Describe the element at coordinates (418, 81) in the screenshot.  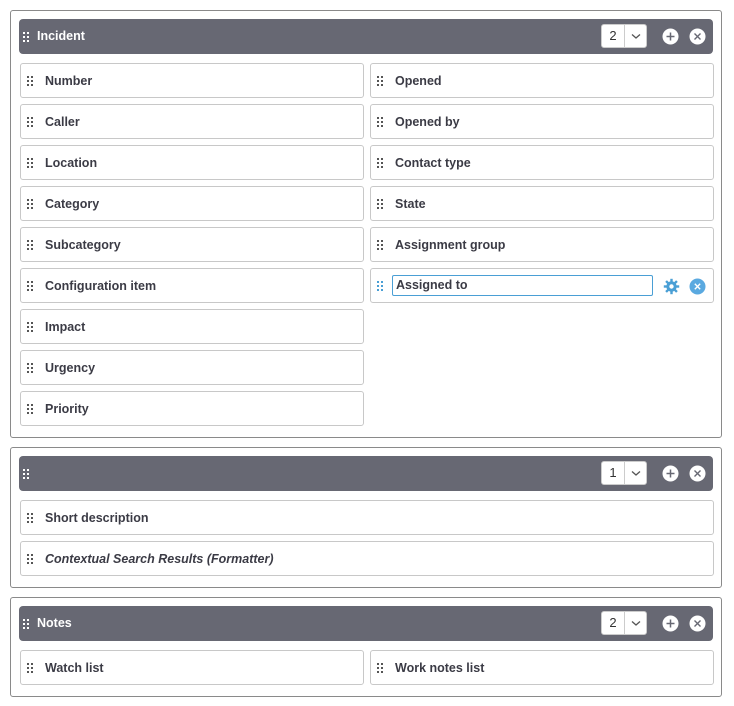
I see `field-label: Opened` at that location.